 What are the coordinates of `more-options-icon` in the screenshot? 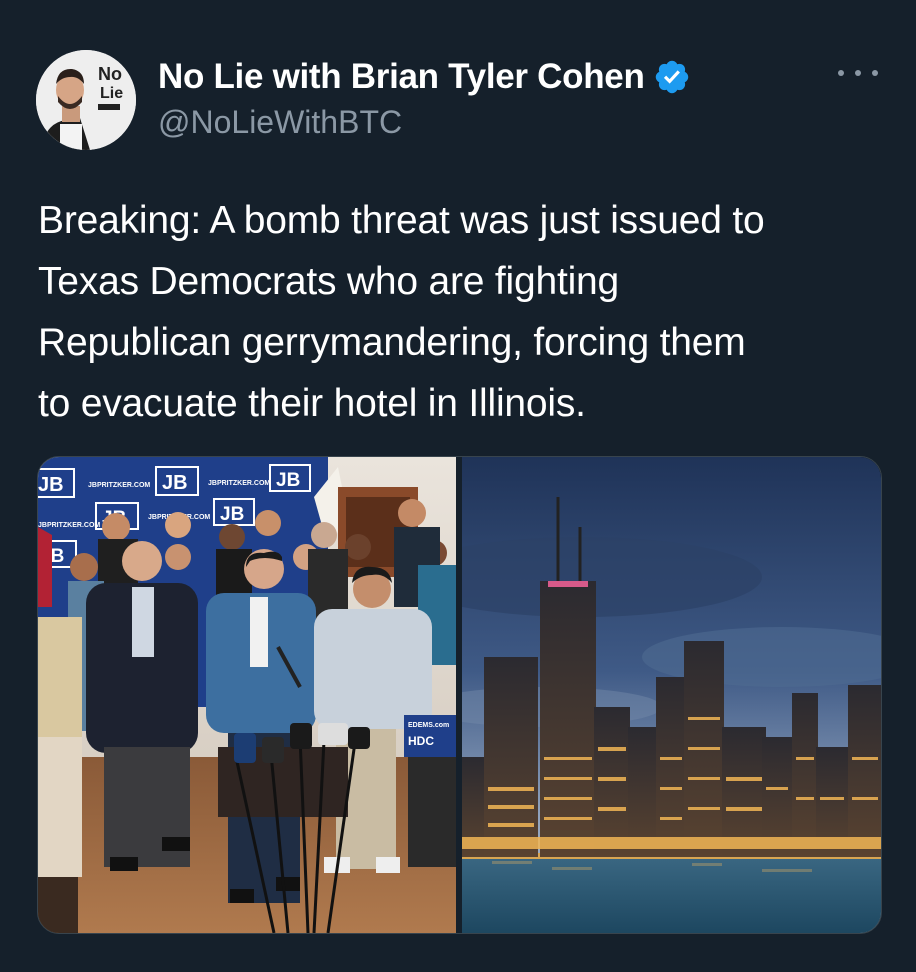 It's located at (858, 73).